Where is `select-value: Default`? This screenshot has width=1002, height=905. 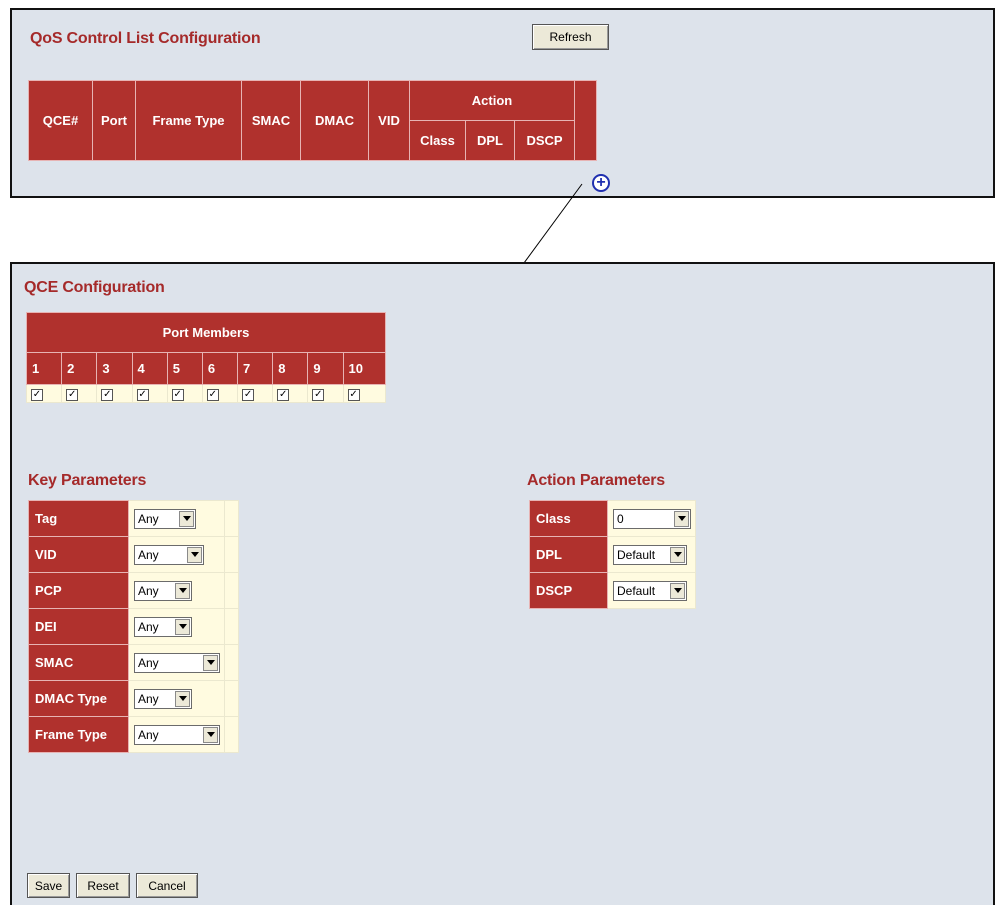 select-value: Default is located at coordinates (636, 590).